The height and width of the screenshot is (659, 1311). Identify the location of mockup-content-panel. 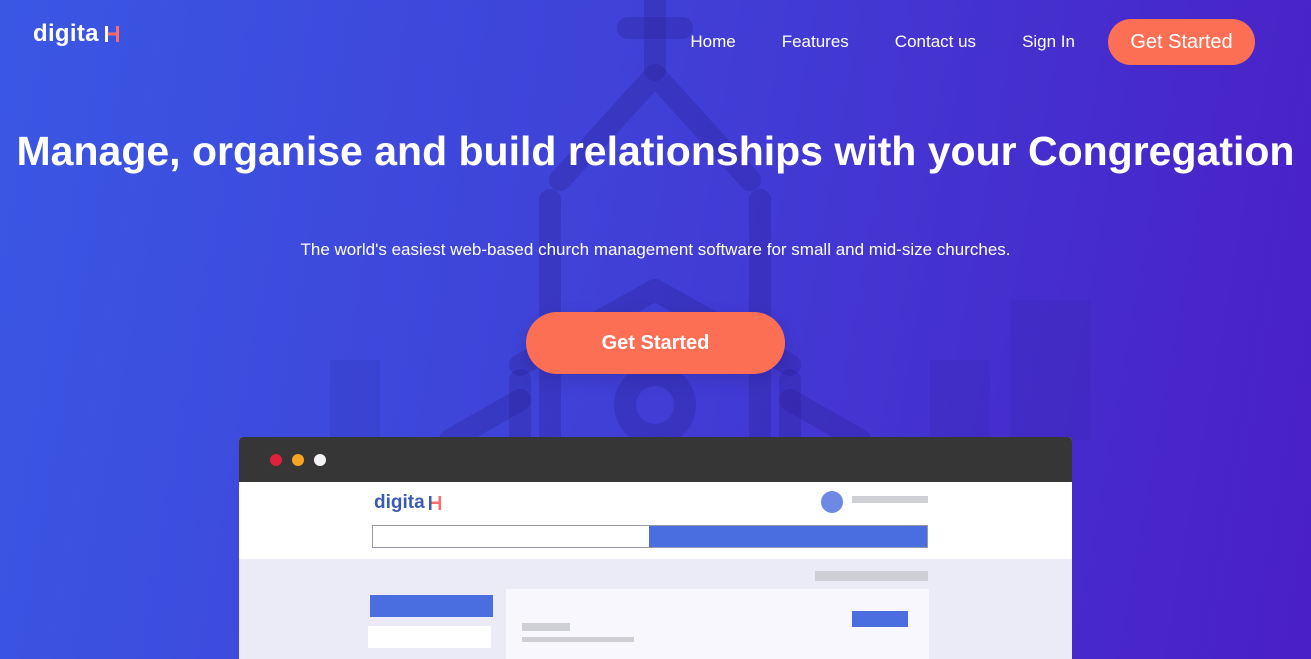
(717, 624).